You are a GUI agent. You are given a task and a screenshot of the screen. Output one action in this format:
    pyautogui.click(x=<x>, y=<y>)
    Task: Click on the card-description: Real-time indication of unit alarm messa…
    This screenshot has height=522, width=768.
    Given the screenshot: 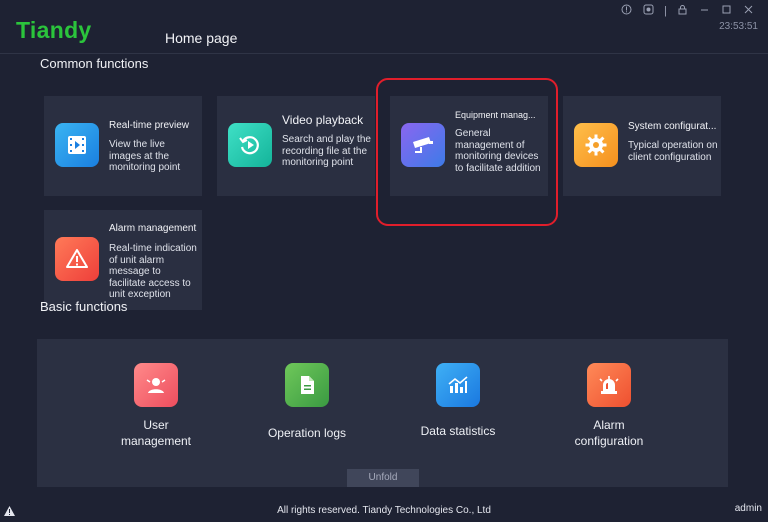 What is the action you would take?
    pyautogui.click(x=153, y=271)
    